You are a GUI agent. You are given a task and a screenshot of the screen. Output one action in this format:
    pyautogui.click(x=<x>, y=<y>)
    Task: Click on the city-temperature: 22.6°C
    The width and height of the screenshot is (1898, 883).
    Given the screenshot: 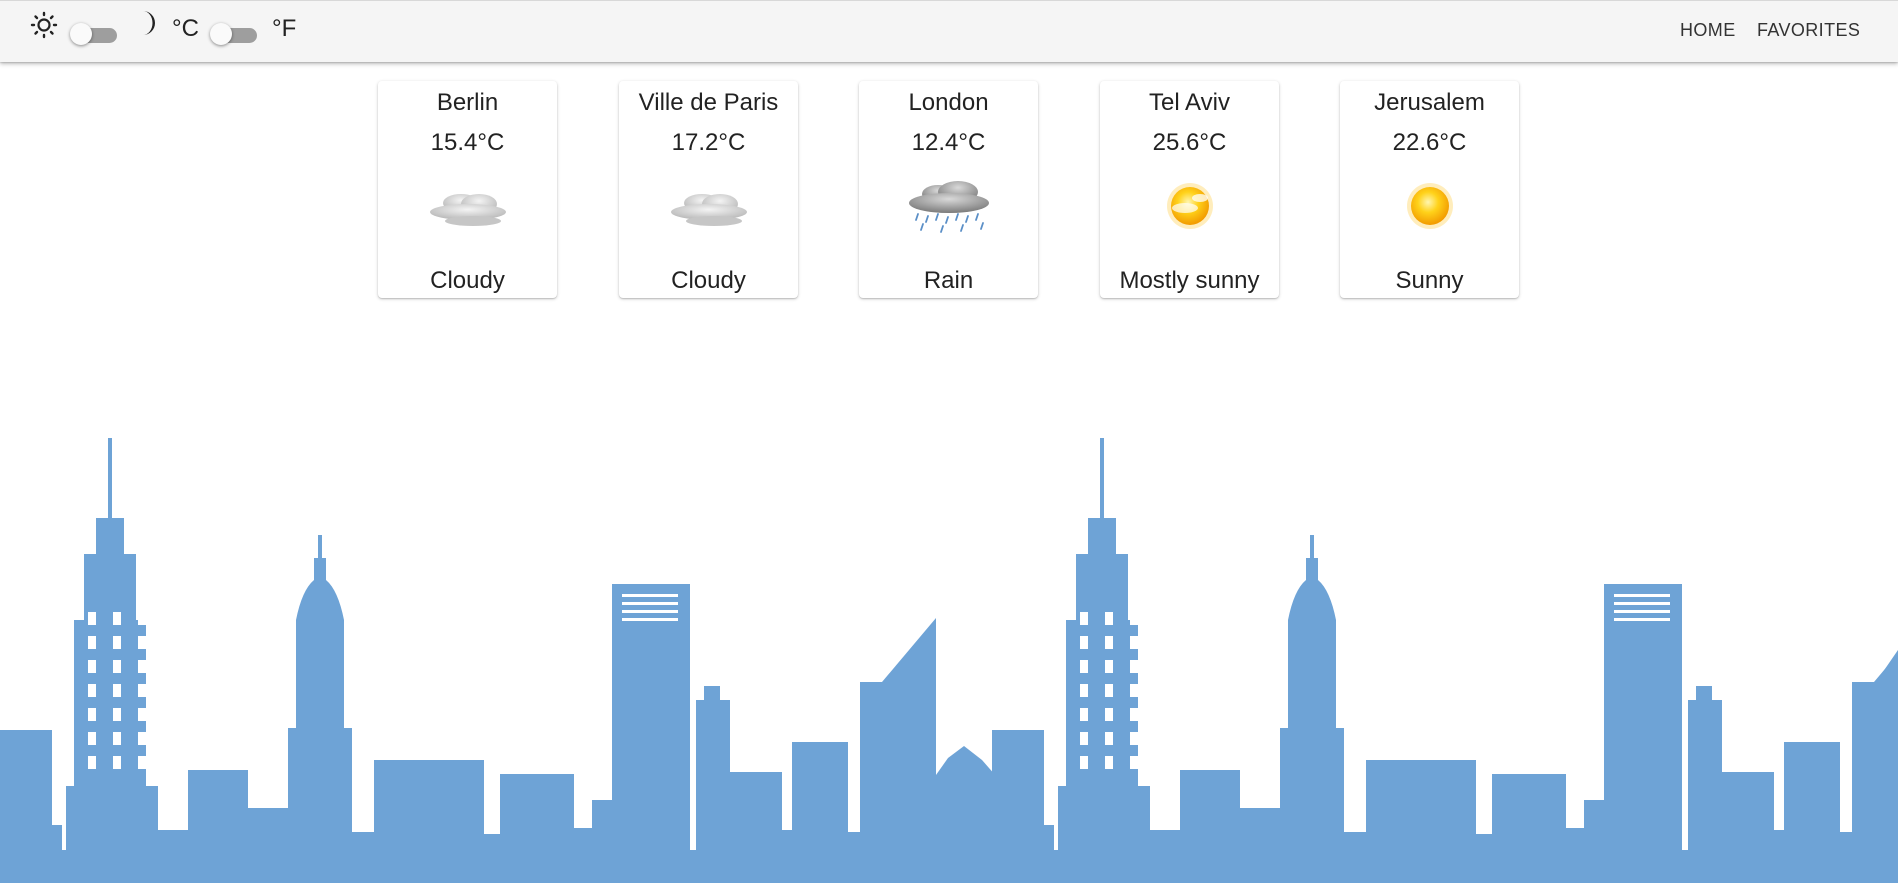 What is the action you would take?
    pyautogui.click(x=1429, y=142)
    